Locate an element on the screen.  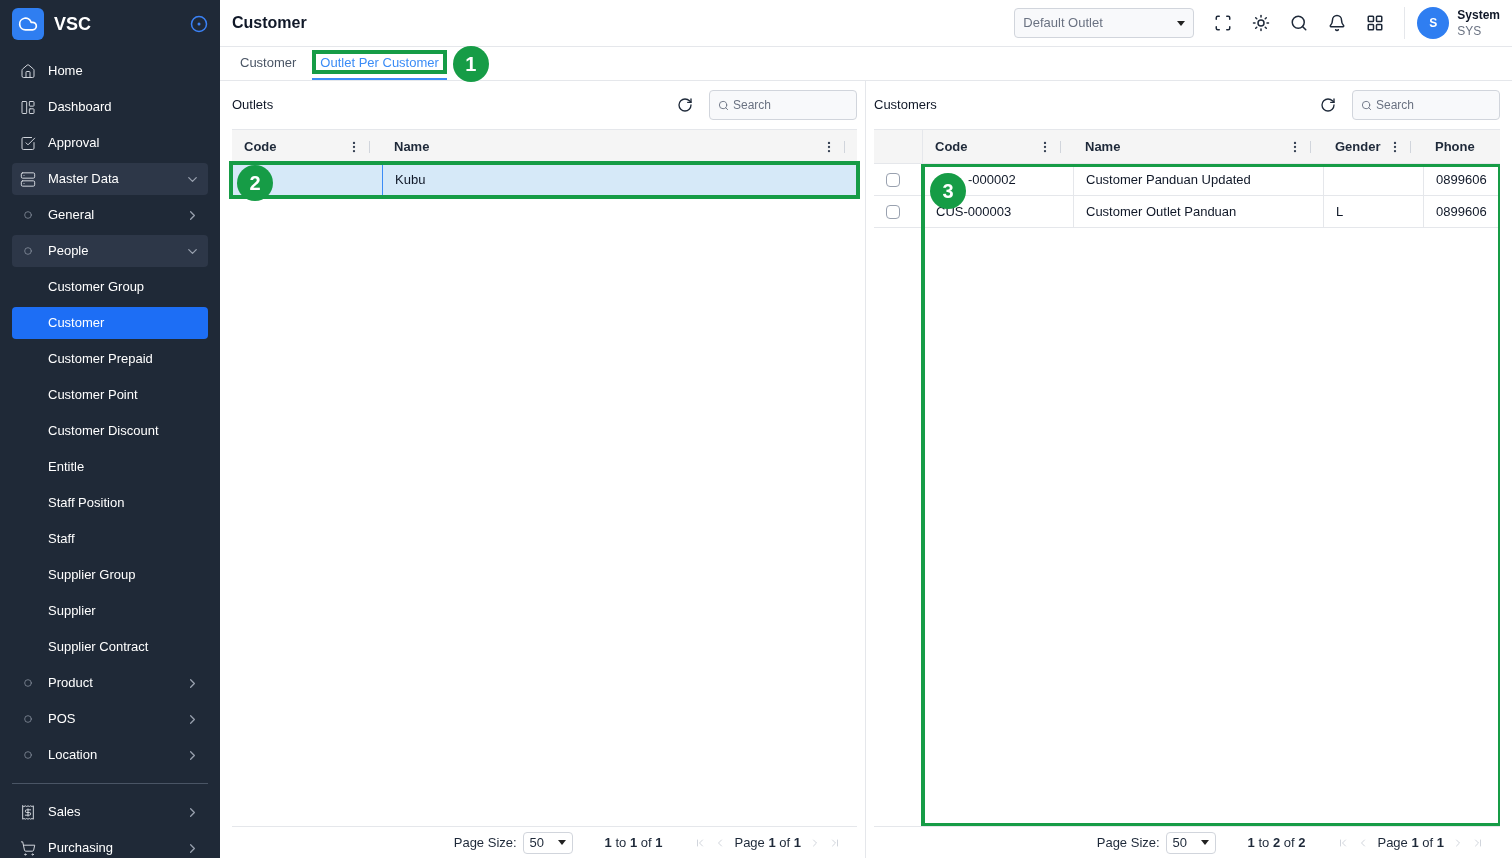
column-header: Phone is located at coordinates (1461, 146).